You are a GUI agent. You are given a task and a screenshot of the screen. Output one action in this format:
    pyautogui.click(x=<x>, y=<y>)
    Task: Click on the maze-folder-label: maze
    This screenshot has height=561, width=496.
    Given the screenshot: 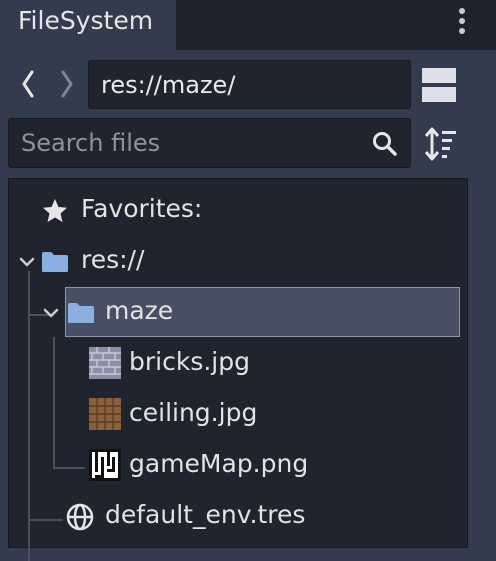 What is the action you would take?
    pyautogui.click(x=139, y=310)
    